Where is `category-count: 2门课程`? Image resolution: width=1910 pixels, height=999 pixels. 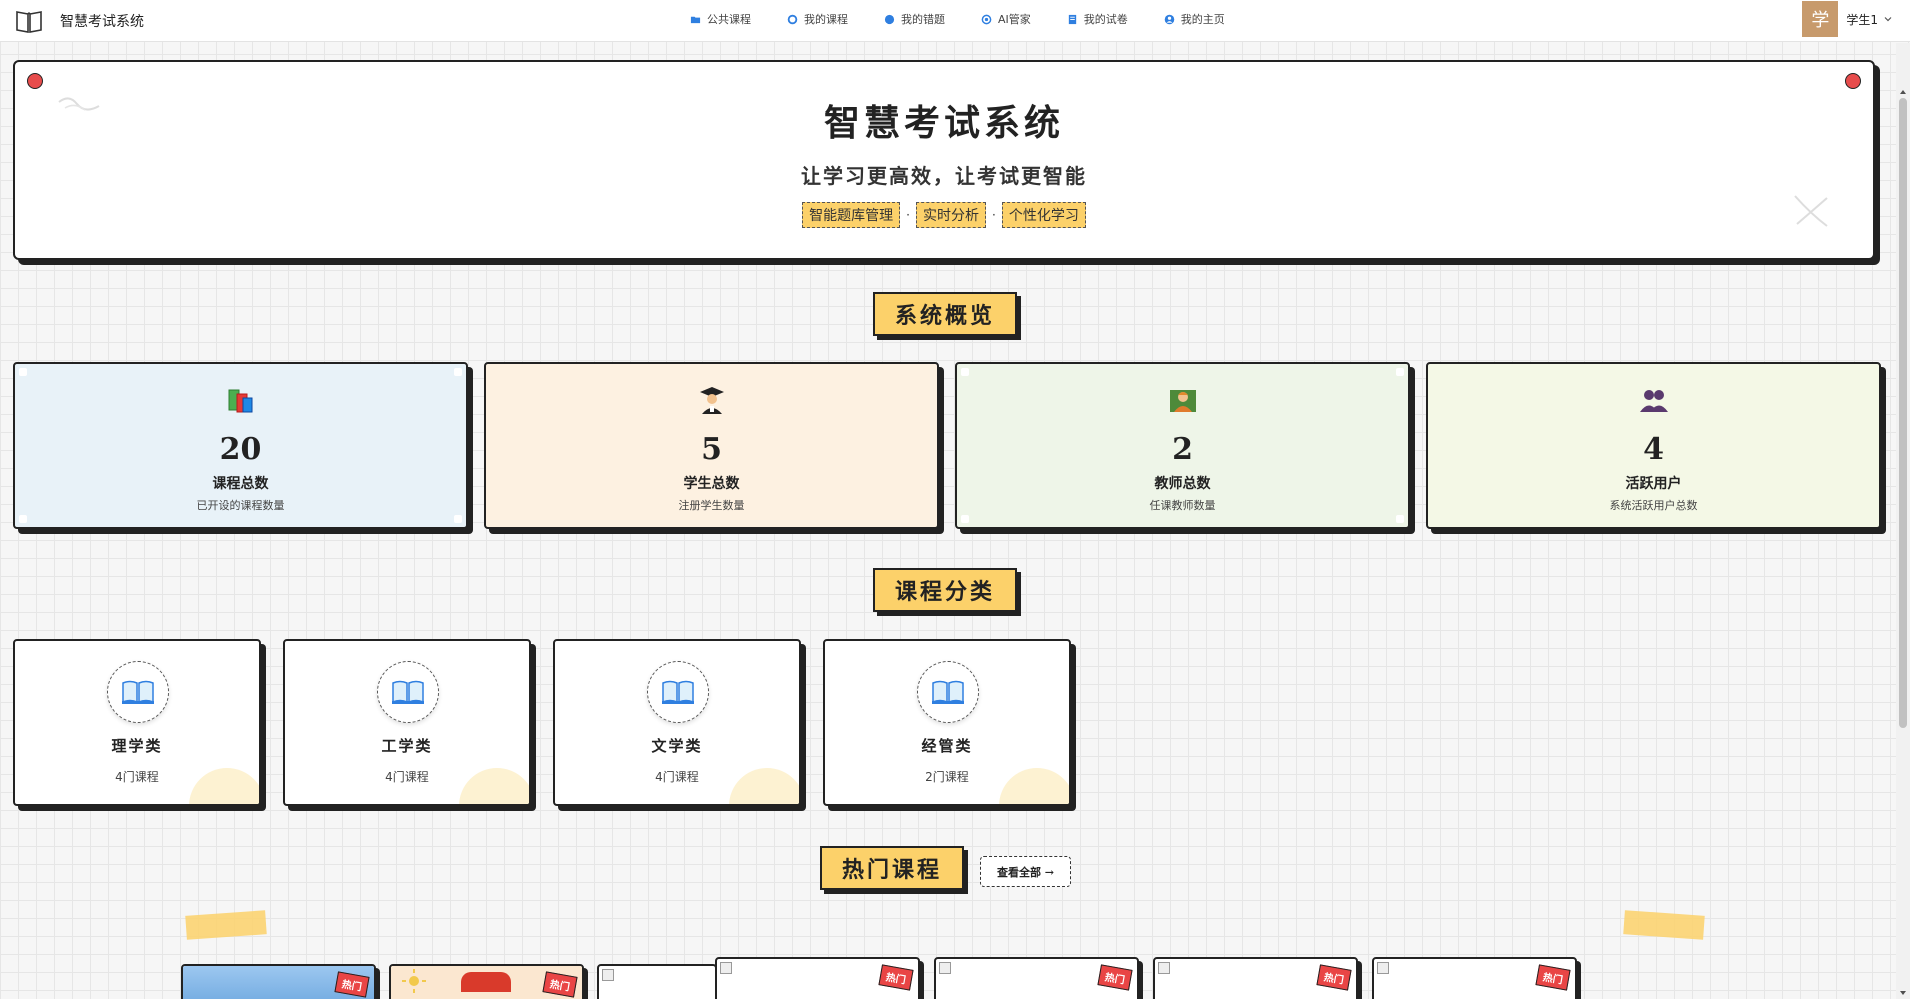
category-count: 2门课程 is located at coordinates (947, 777).